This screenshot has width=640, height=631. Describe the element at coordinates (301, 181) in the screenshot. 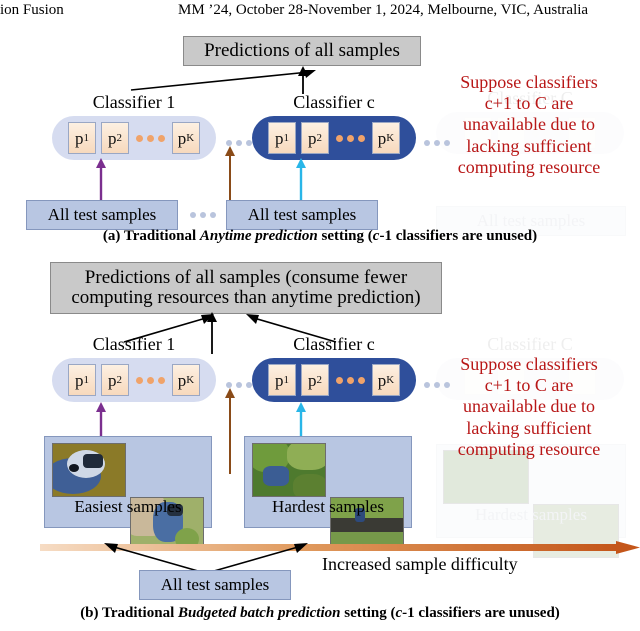

I see `arrow-samples-to-classifierc-a` at that location.